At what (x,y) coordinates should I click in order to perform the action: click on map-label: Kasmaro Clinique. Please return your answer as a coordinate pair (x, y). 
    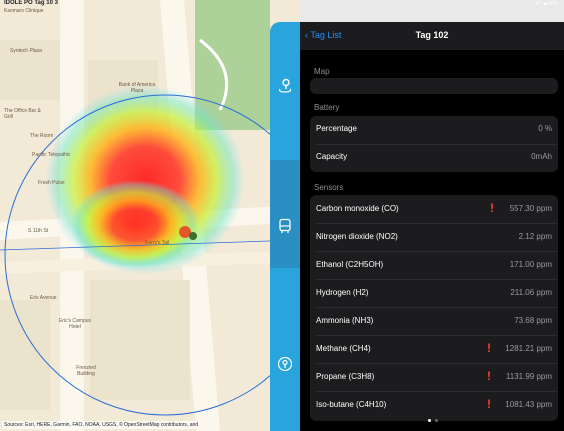
    Looking at the image, I should click on (24, 11).